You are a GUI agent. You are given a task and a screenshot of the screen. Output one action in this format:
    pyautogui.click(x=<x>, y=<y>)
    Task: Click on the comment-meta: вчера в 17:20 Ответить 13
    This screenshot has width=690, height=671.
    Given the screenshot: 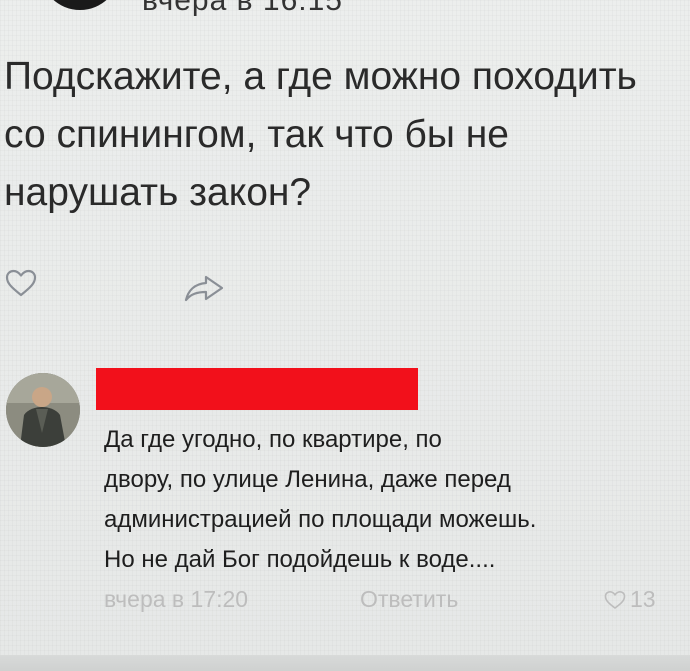 What is the action you would take?
    pyautogui.click(x=396, y=602)
    